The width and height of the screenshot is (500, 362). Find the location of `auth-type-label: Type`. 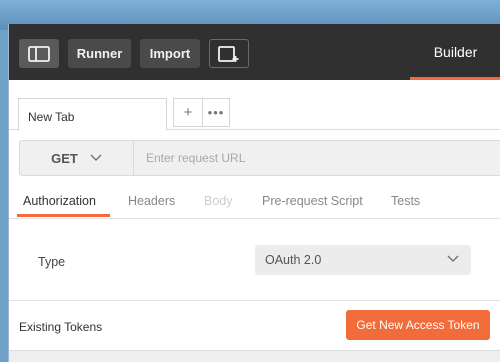

auth-type-label: Type is located at coordinates (52, 262).